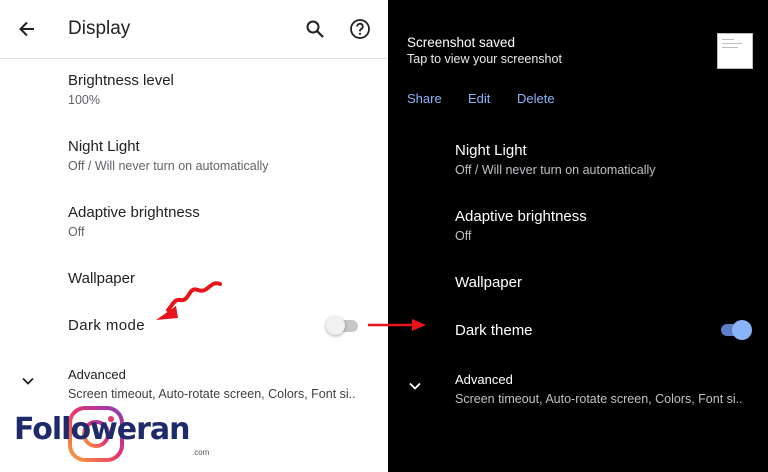 The image size is (768, 472). I want to click on dark-theme-toggle, so click(736, 330).